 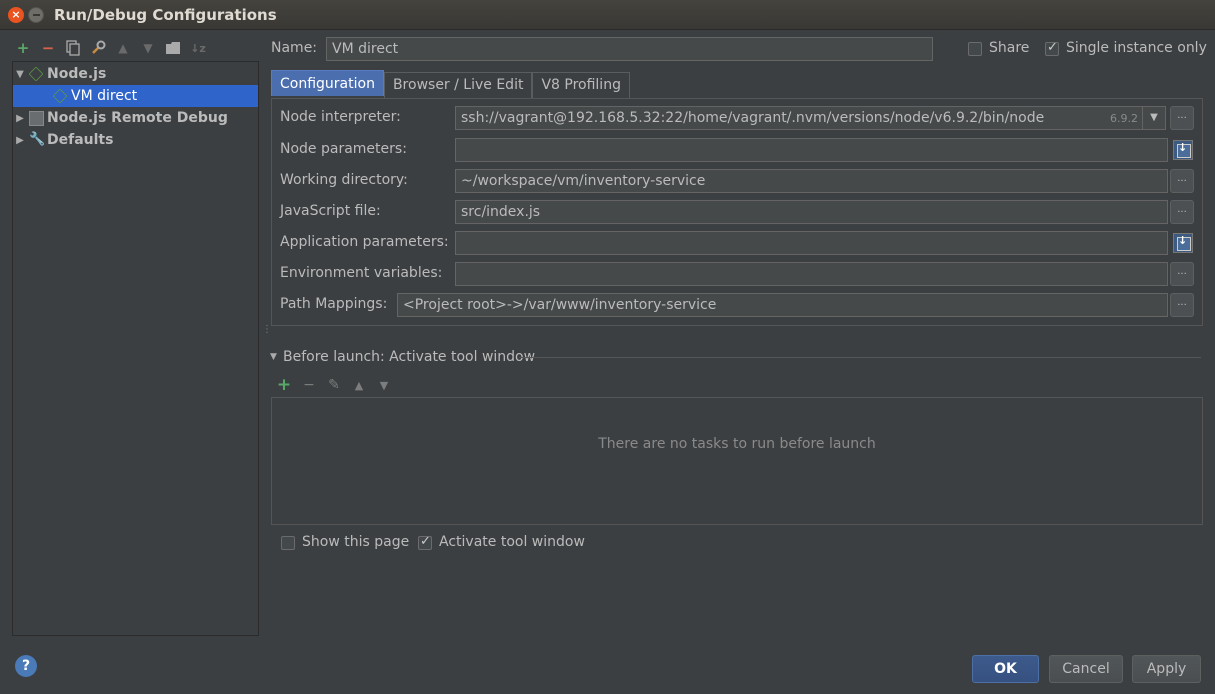 I want to click on application-parameters-label: Application parameters:, so click(x=364, y=242).